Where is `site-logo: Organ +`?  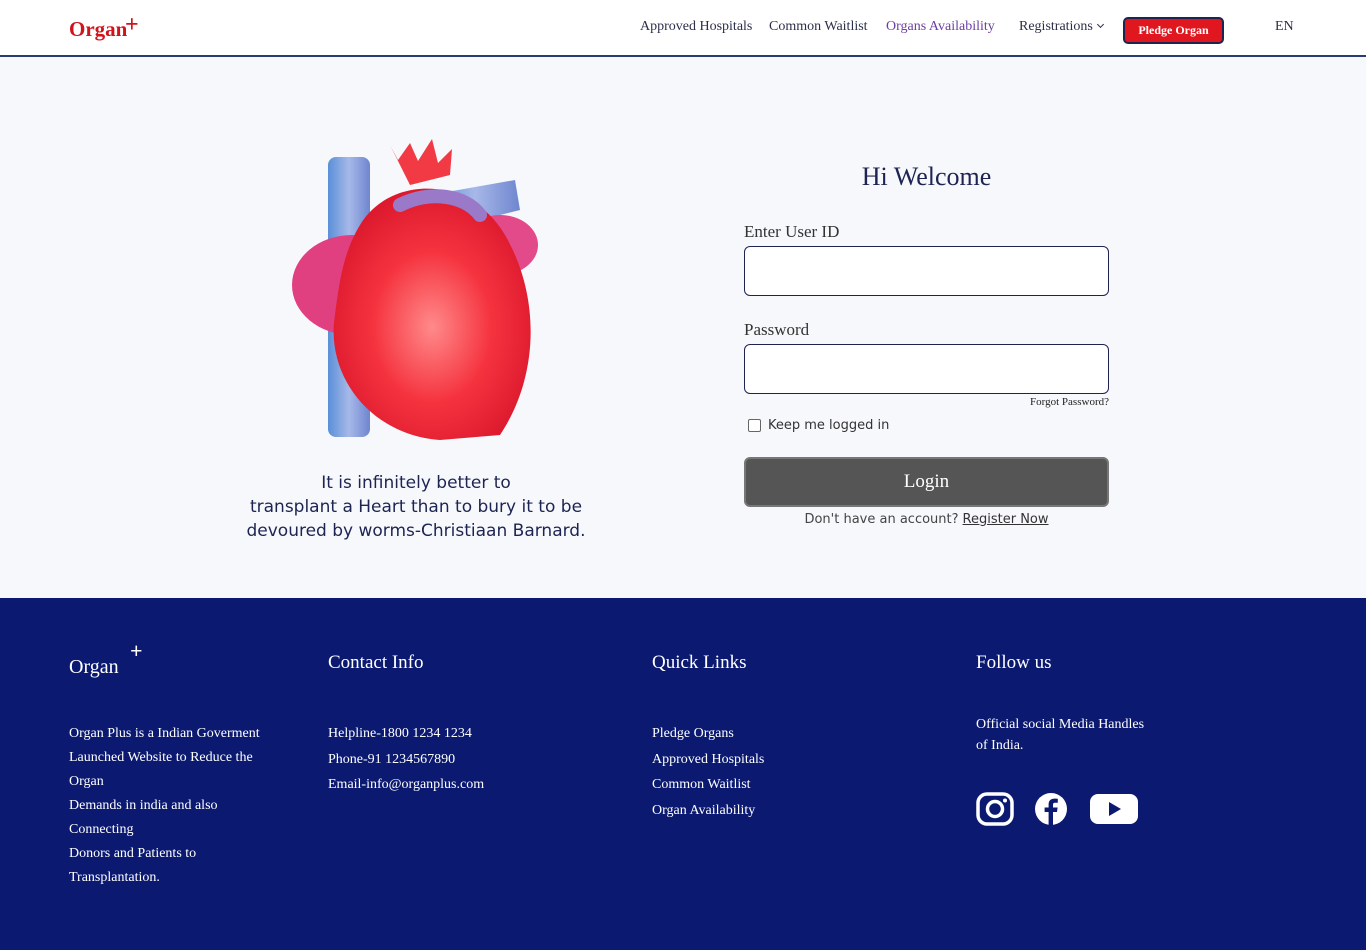
site-logo: Organ + is located at coordinates (104, 27).